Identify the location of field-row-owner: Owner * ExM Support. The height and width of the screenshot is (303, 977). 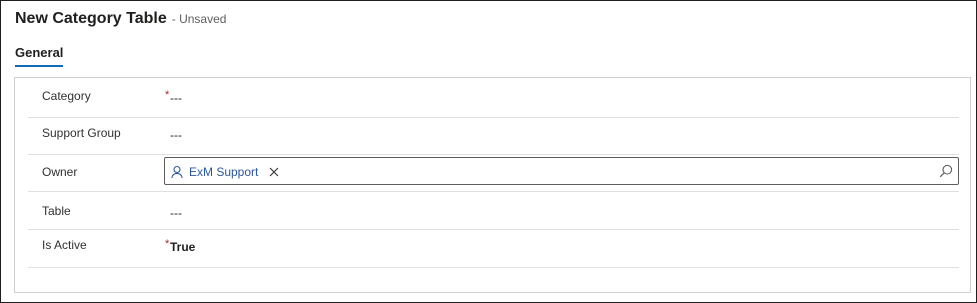
(493, 173).